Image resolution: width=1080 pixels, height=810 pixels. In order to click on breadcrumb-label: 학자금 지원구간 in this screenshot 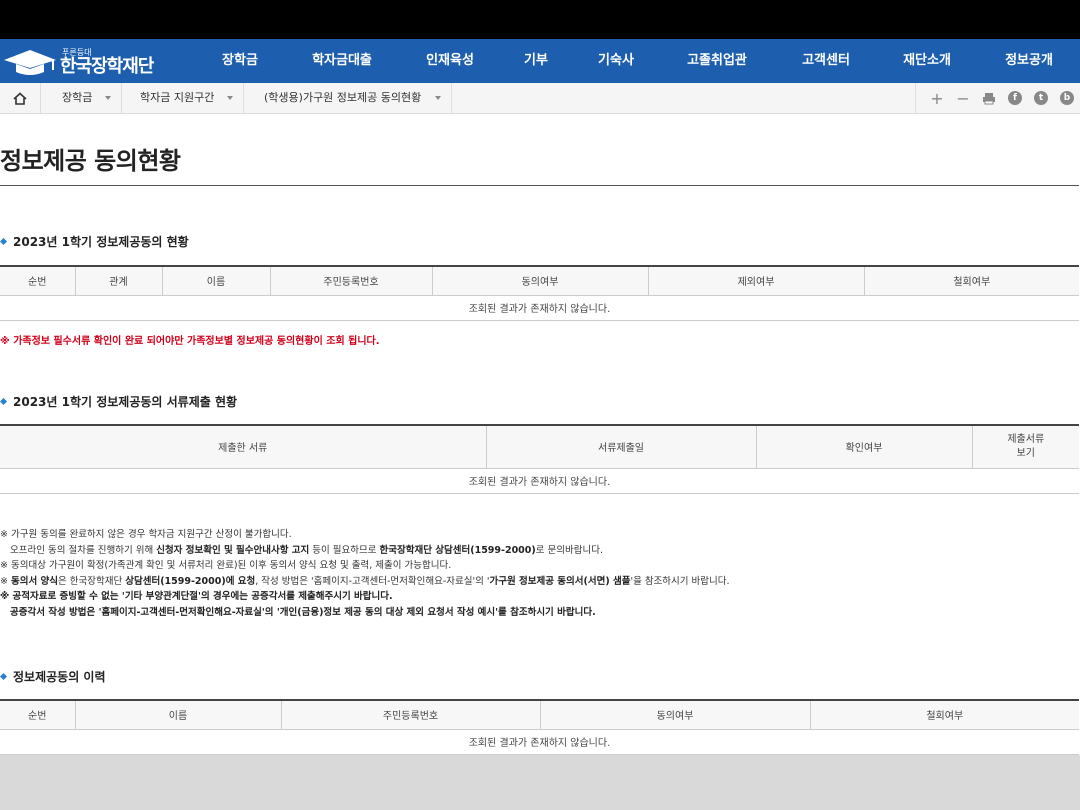, I will do `click(177, 97)`.